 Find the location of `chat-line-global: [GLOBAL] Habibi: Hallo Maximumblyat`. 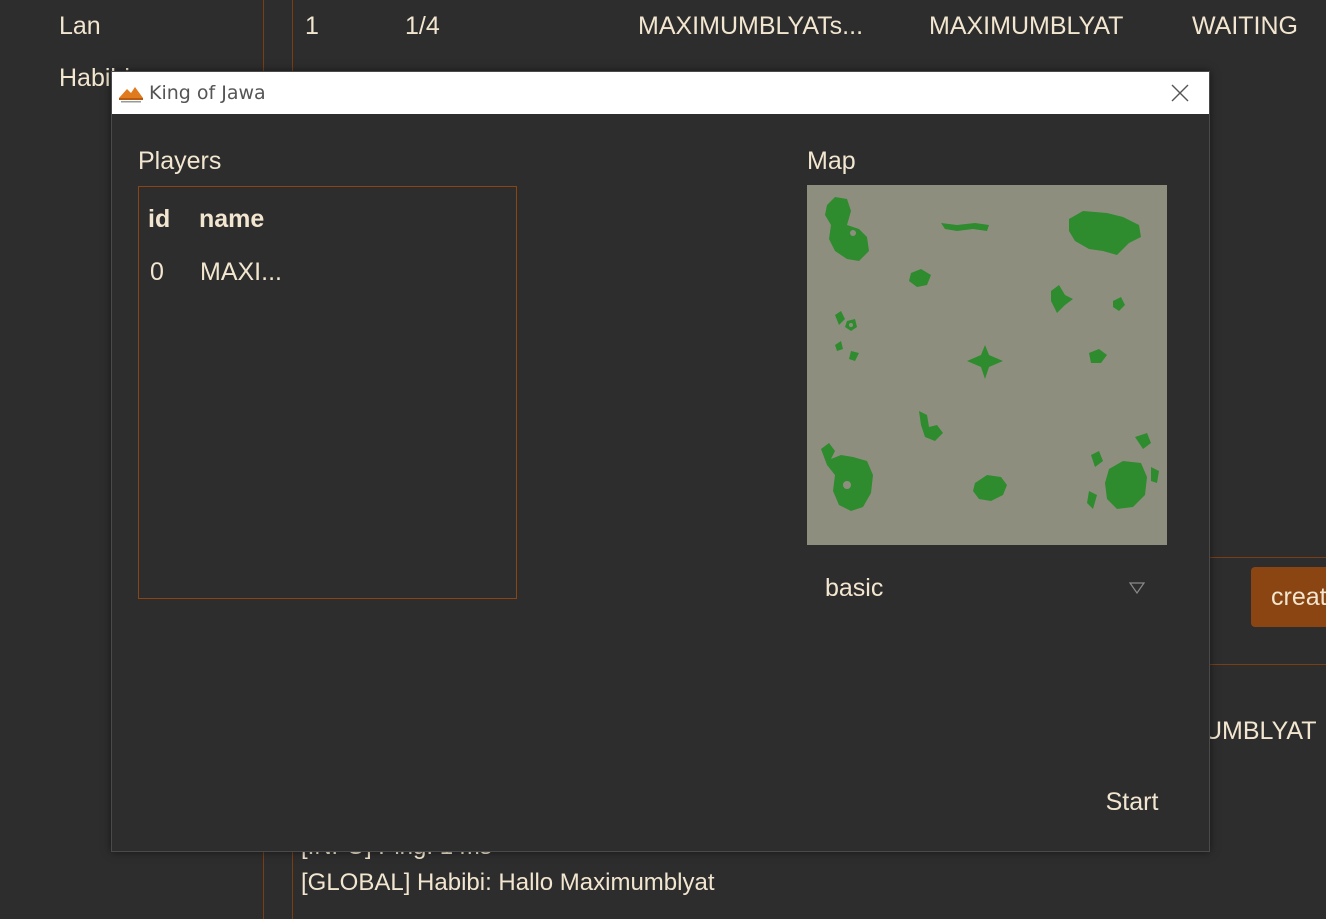

chat-line-global: [GLOBAL] Habibi: Hallo Maximumblyat is located at coordinates (508, 882).